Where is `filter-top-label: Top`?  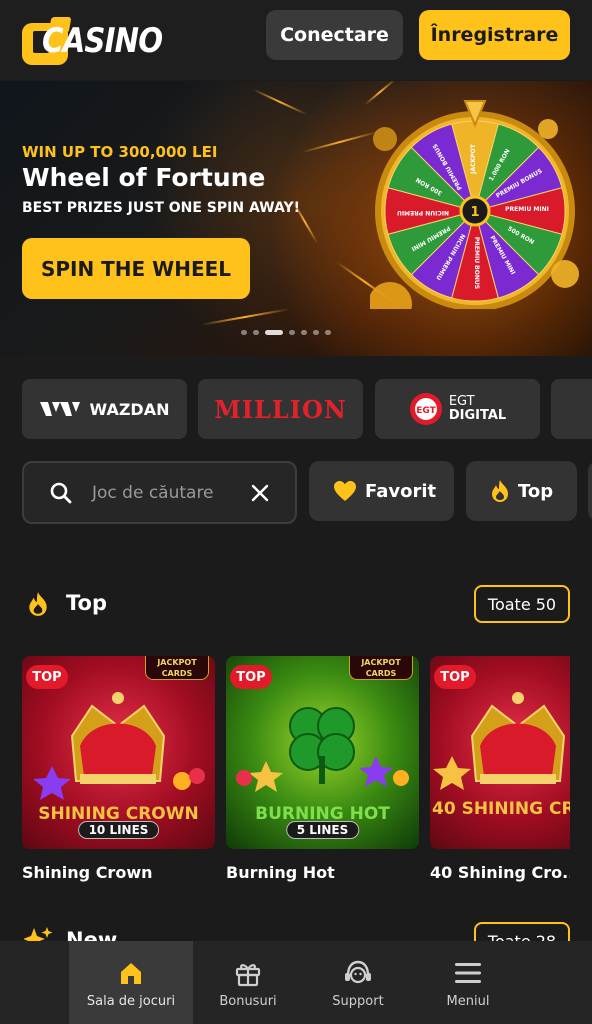
filter-top-label: Top is located at coordinates (536, 491).